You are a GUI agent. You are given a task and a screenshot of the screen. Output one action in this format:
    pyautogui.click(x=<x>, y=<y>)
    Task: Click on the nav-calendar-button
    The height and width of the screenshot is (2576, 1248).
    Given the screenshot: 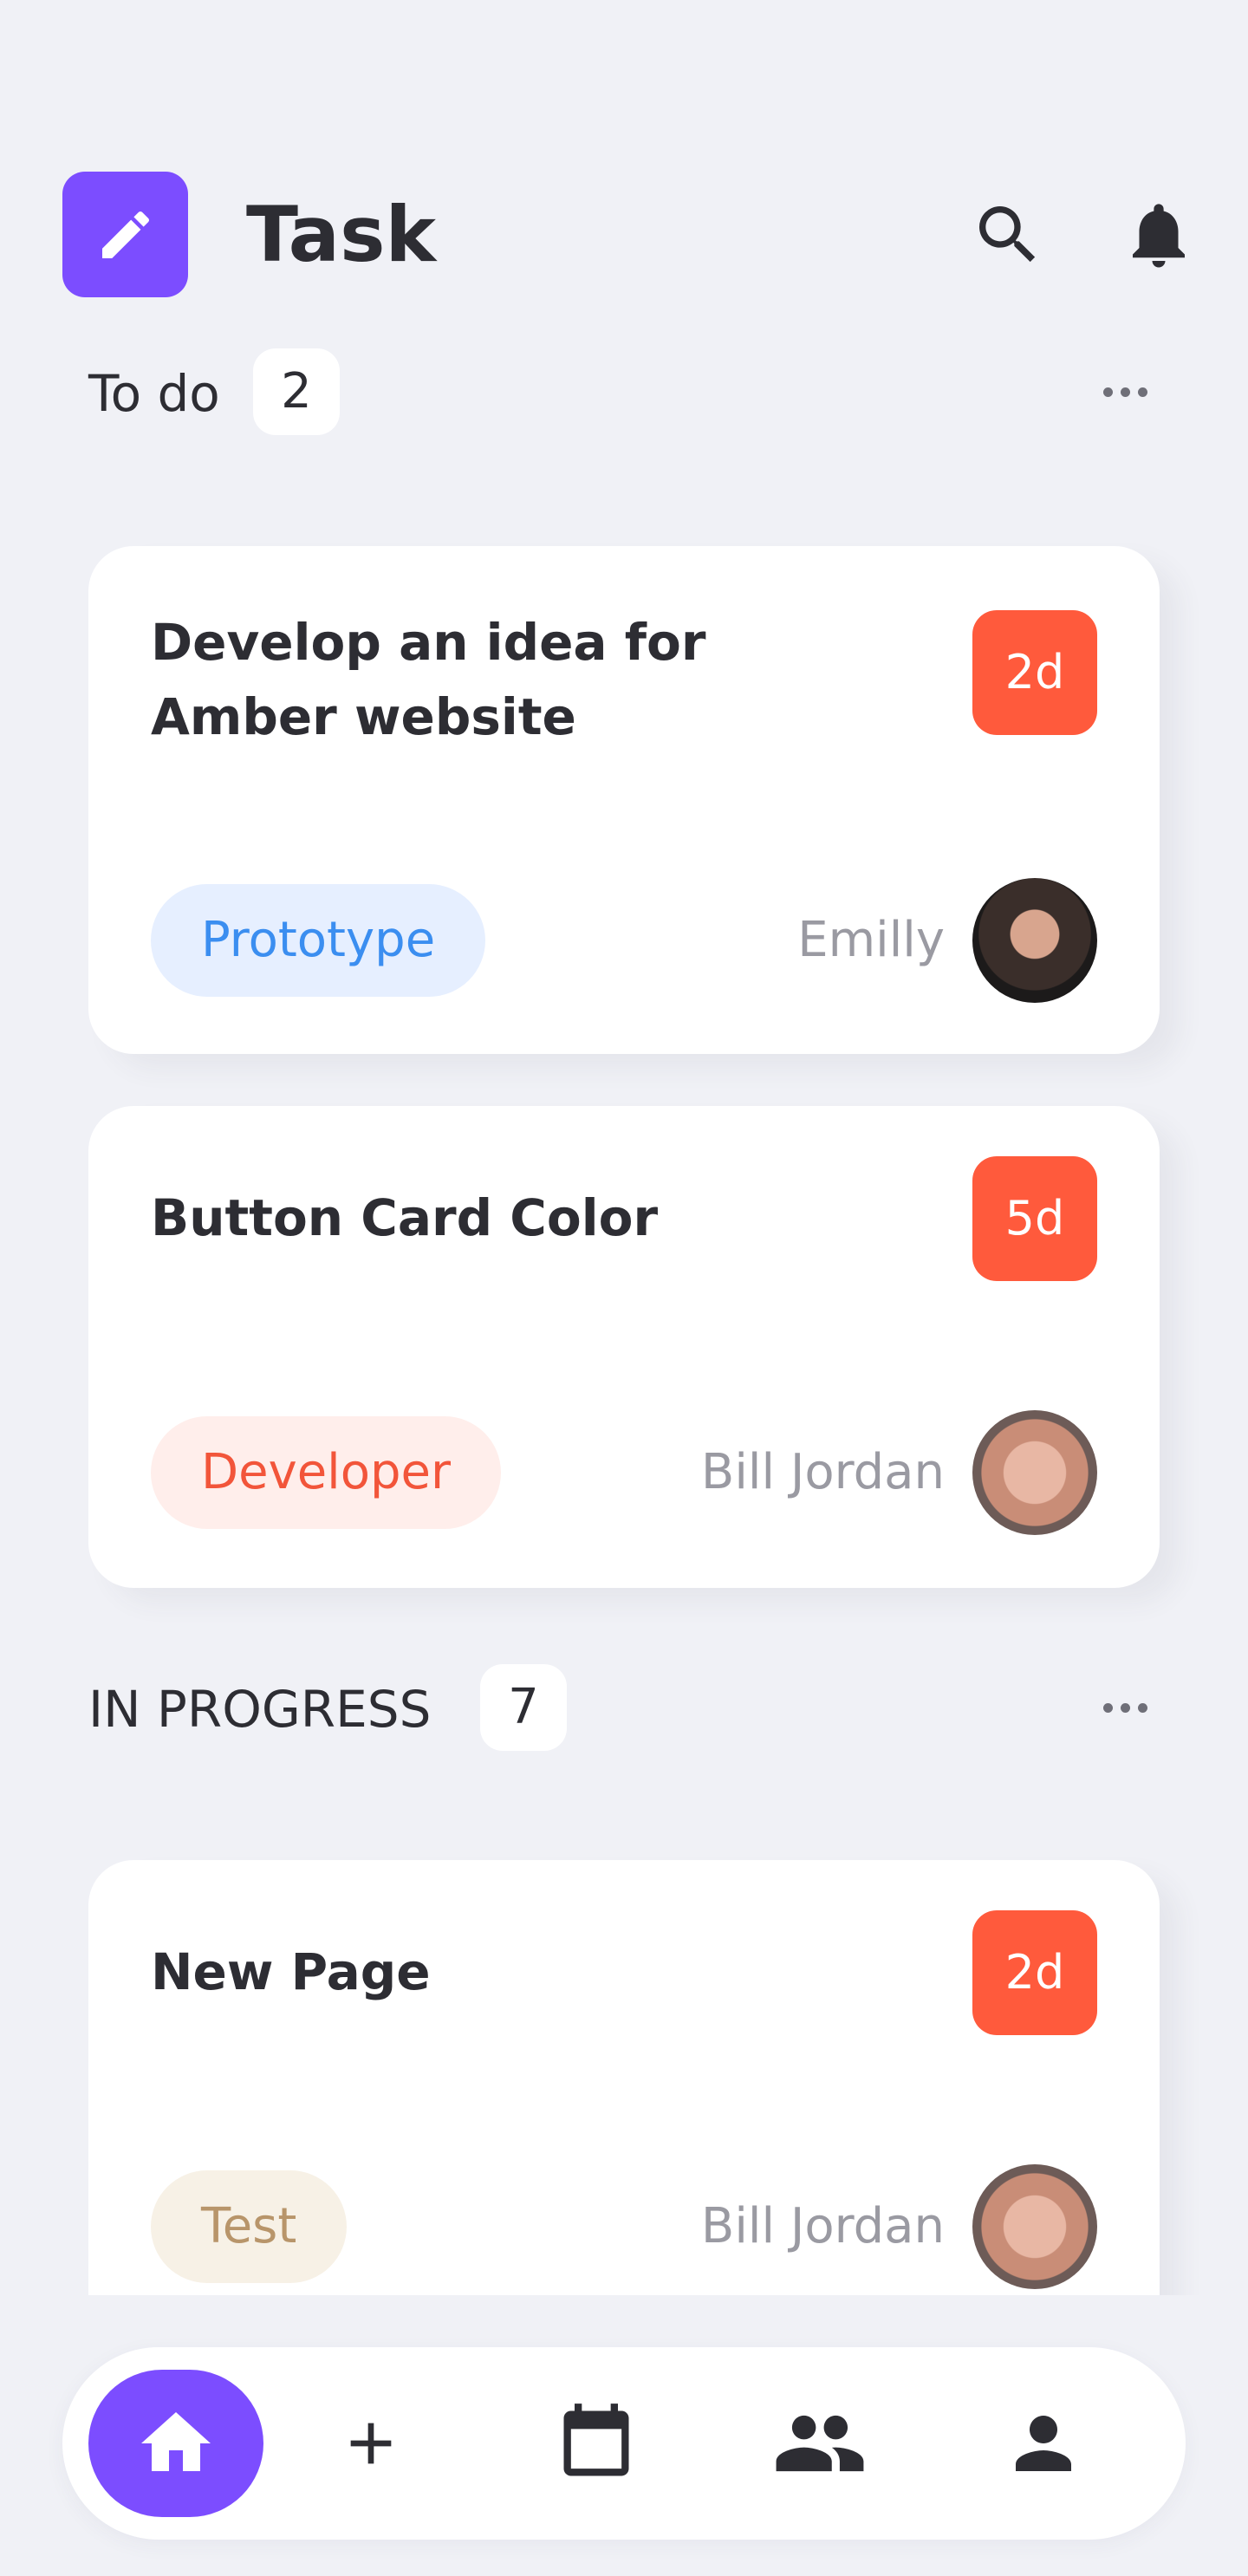 What is the action you would take?
    pyautogui.click(x=596, y=2443)
    